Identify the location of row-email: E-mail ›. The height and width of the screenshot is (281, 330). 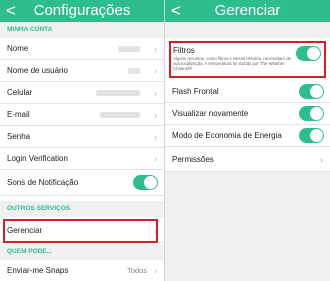
(82, 115).